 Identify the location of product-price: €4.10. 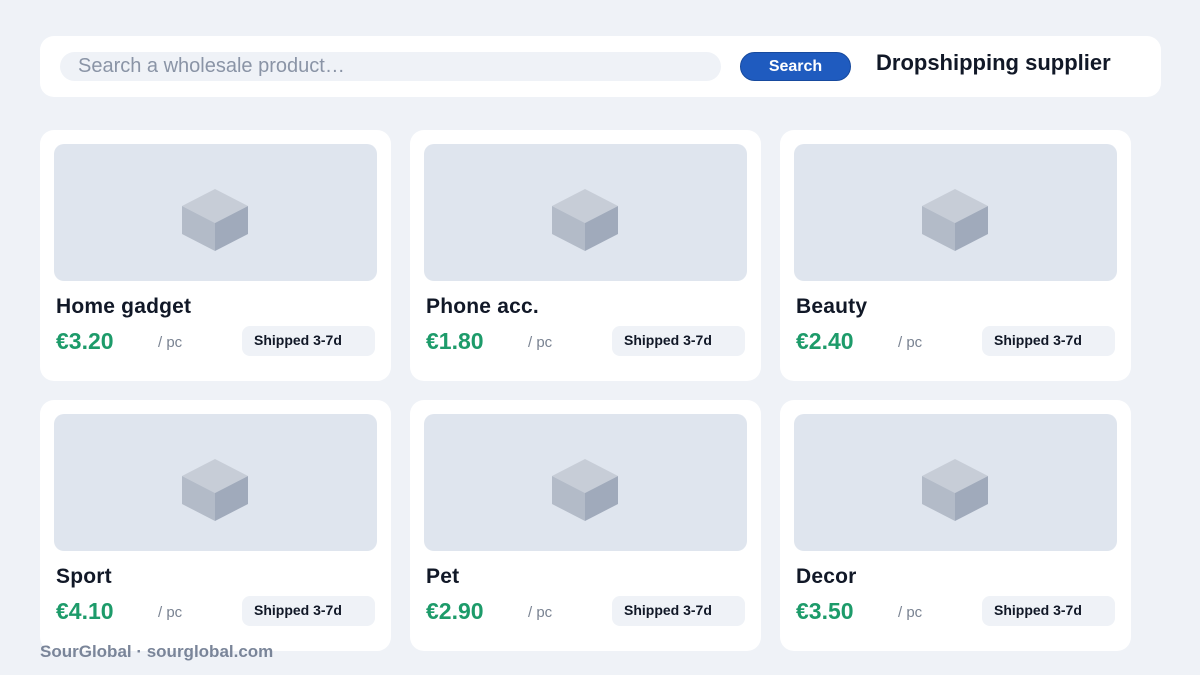
(85, 611).